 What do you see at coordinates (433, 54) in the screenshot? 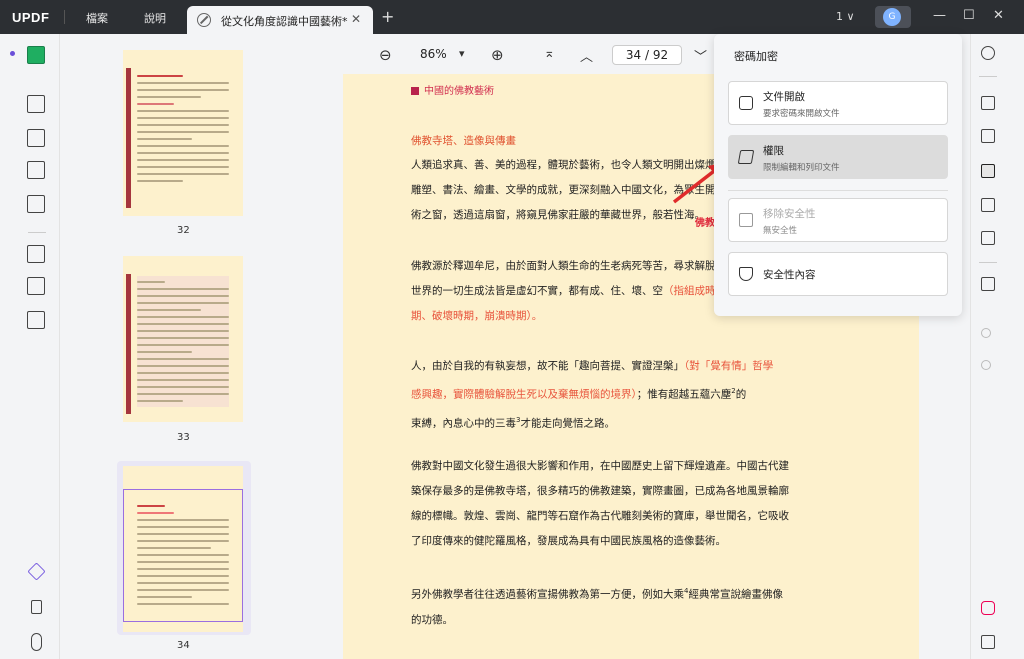
I see `zoom-level: 86%` at bounding box center [433, 54].